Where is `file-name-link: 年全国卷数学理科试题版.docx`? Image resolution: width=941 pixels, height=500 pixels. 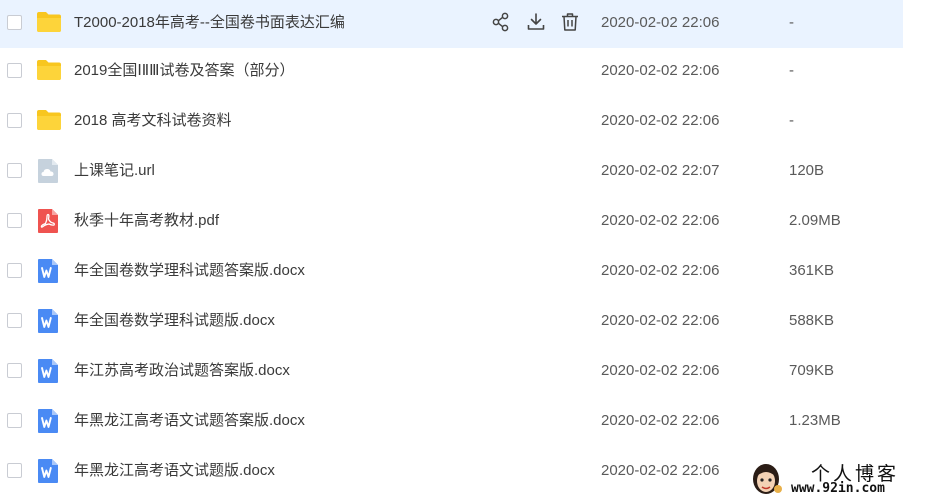 file-name-link: 年全国卷数学理科试题版.docx is located at coordinates (174, 321).